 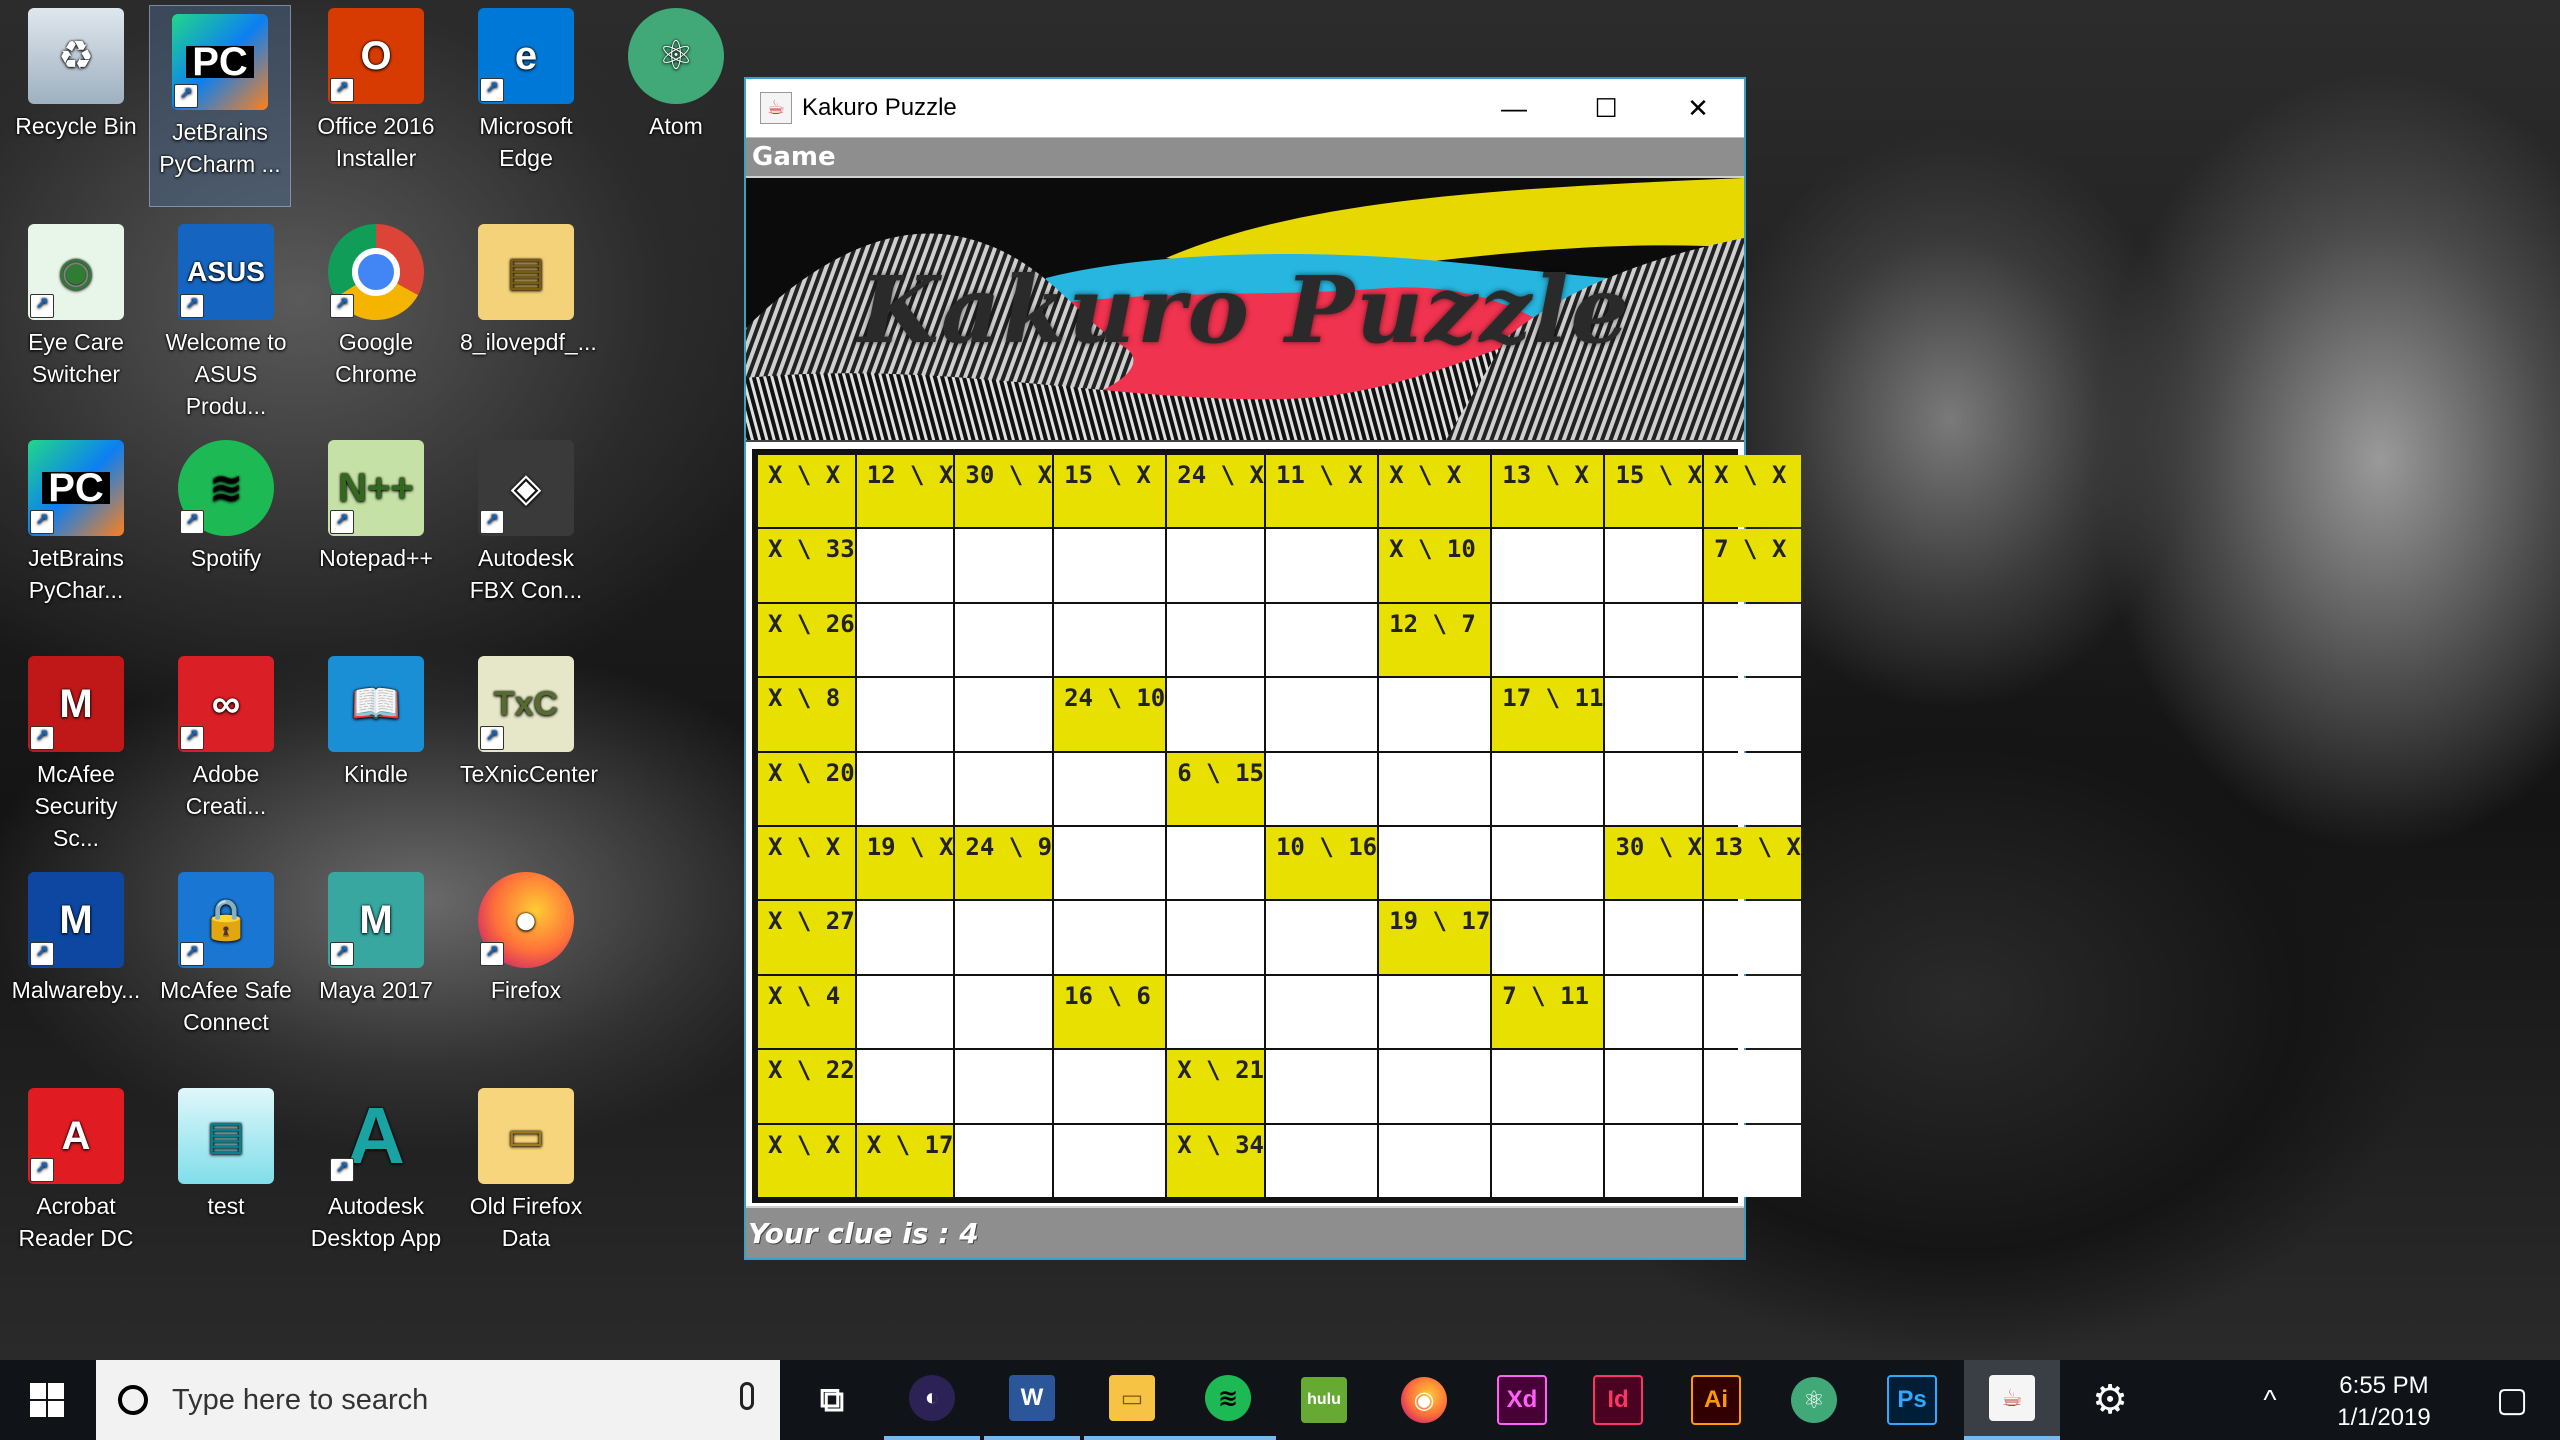 I want to click on desktop-icon-texniccenter: TxC ↗ TeXnicCenter, so click(x=527, y=748).